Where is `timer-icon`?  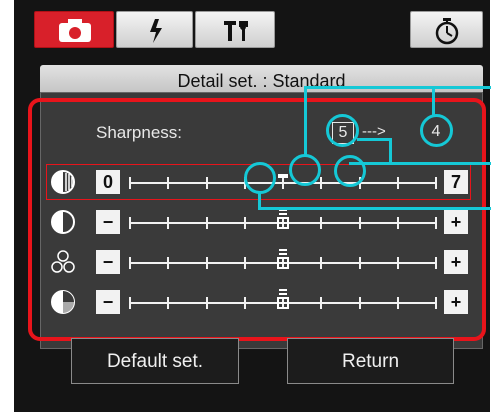 timer-icon is located at coordinates (447, 31).